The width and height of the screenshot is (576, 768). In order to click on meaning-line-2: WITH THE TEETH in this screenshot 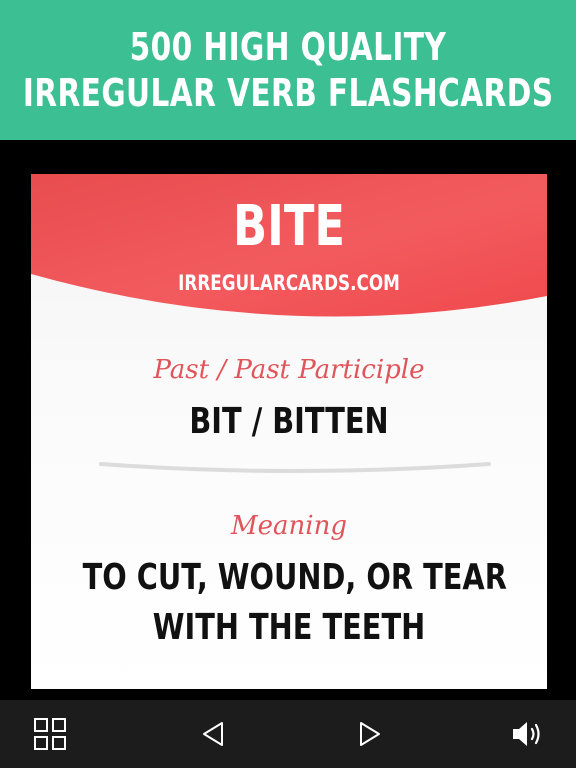, I will do `click(289, 627)`.